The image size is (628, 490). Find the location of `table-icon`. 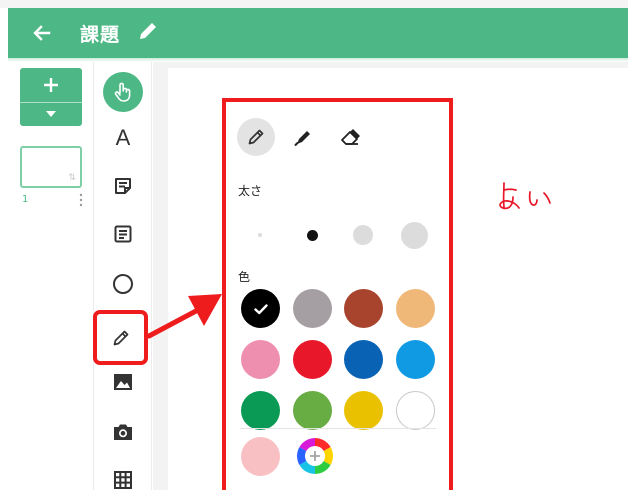

table-icon is located at coordinates (123, 480).